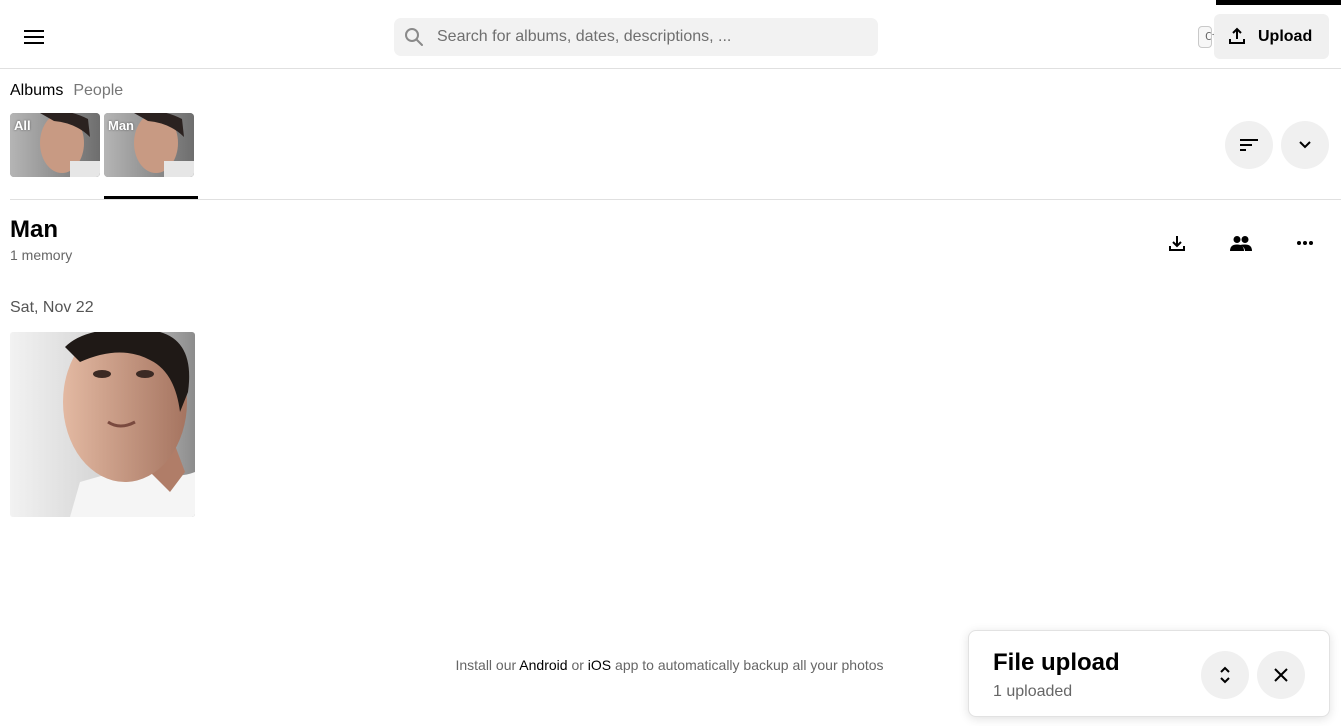 This screenshot has width=1341, height=726. What do you see at coordinates (41, 255) in the screenshot?
I see `album-memory-count: 1 memory` at bounding box center [41, 255].